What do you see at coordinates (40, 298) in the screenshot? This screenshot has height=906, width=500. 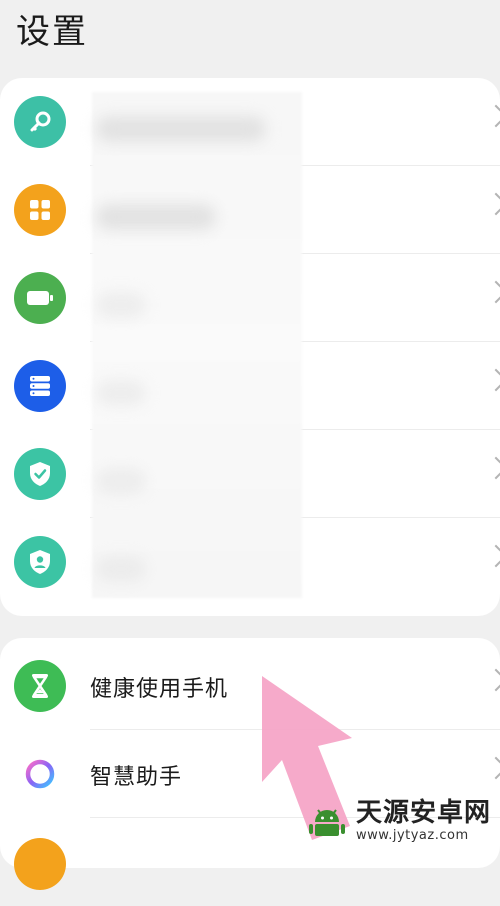 I see `battery-icon` at bounding box center [40, 298].